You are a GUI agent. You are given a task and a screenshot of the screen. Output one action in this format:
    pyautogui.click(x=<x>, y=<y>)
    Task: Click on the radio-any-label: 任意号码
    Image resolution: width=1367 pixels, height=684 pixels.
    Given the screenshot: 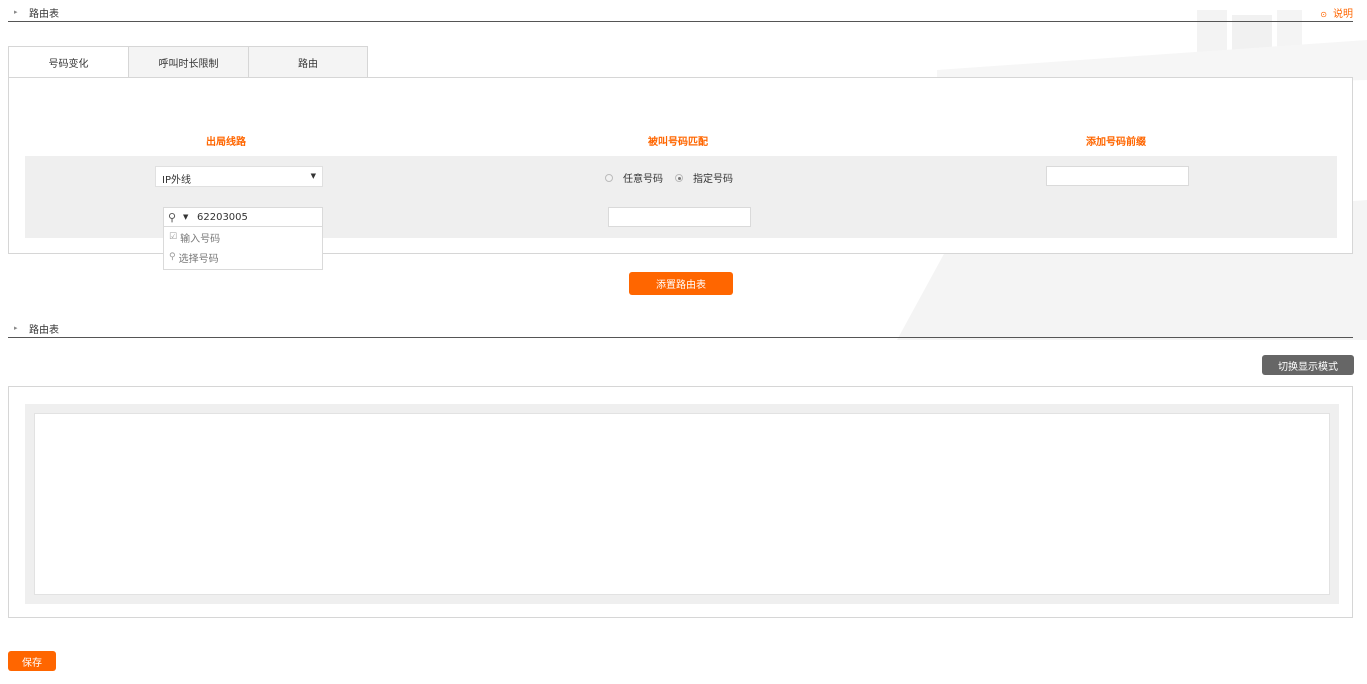 What is the action you would take?
    pyautogui.click(x=643, y=179)
    